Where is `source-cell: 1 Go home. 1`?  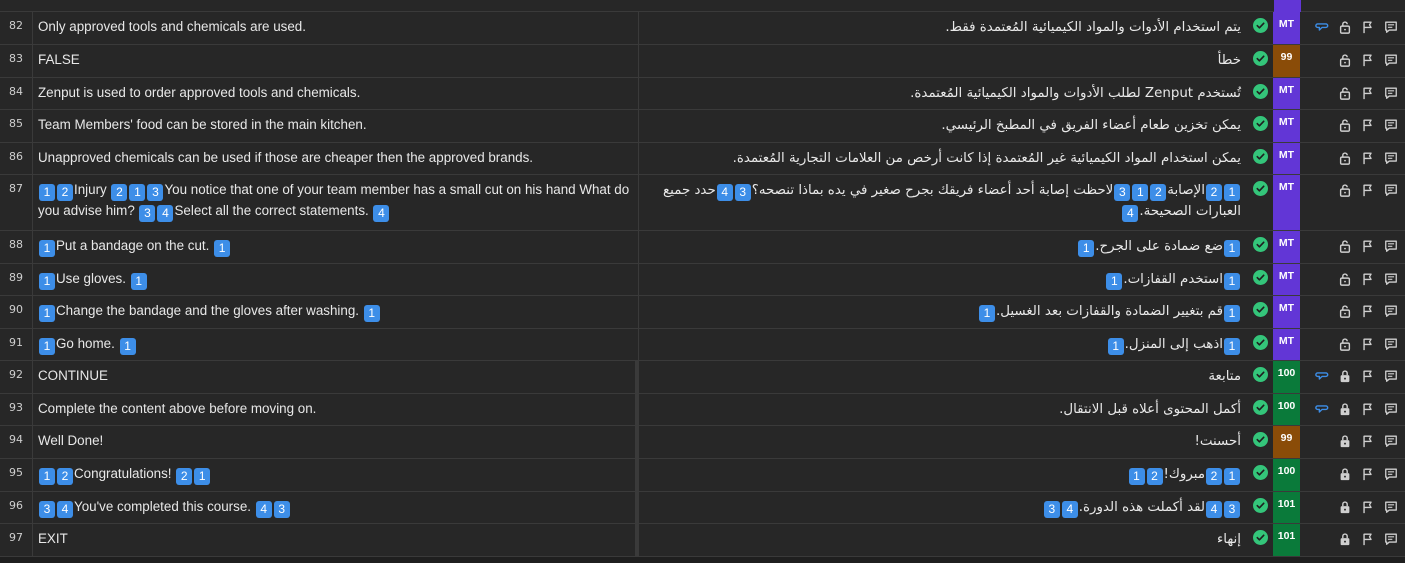
source-cell: 1 Go home. 1 is located at coordinates (336, 344).